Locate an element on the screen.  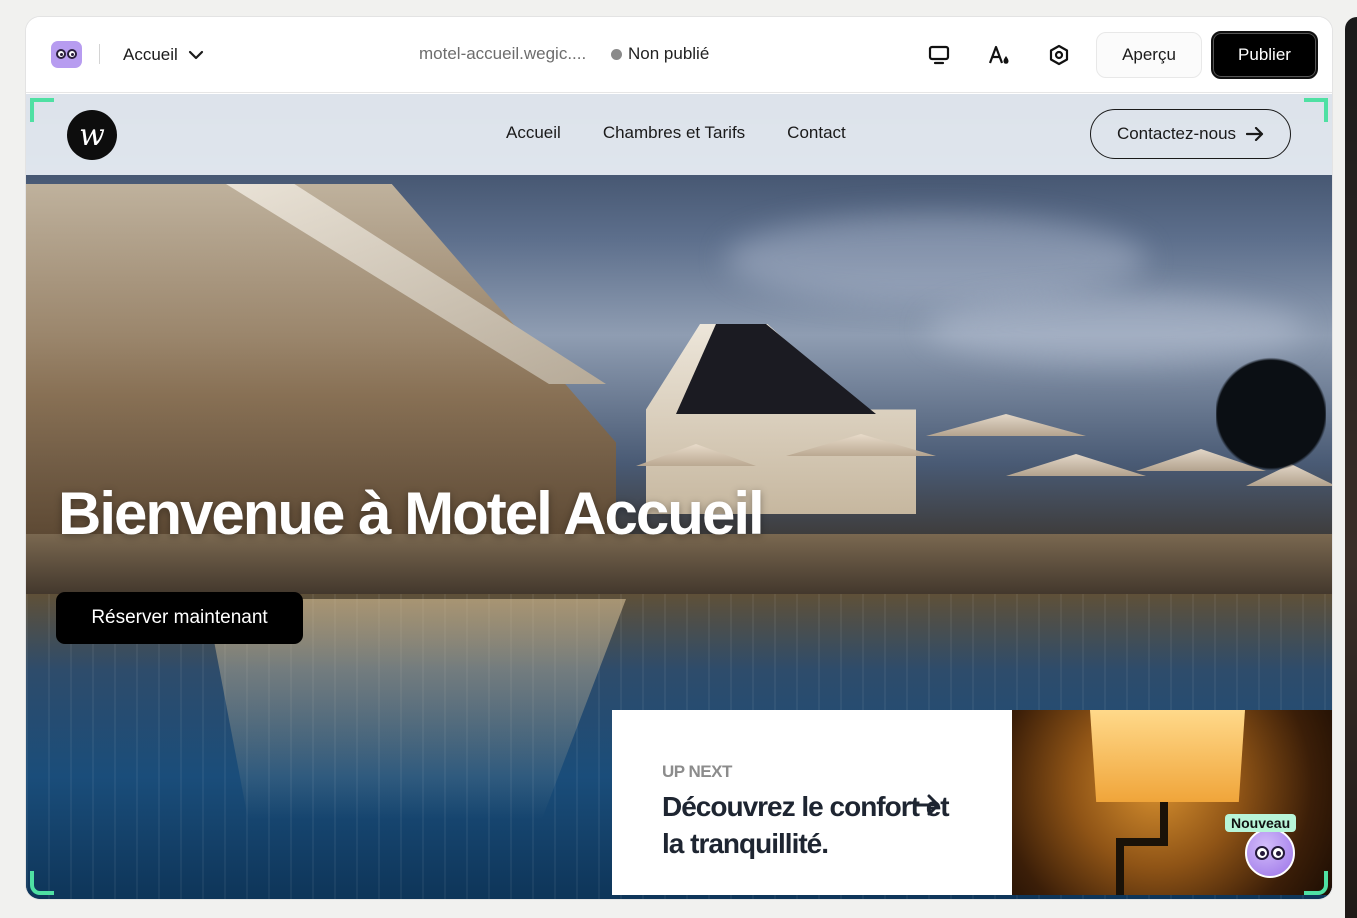
up-next-title: Découvrez le confort et la tranquillité. is located at coordinates (806, 825).